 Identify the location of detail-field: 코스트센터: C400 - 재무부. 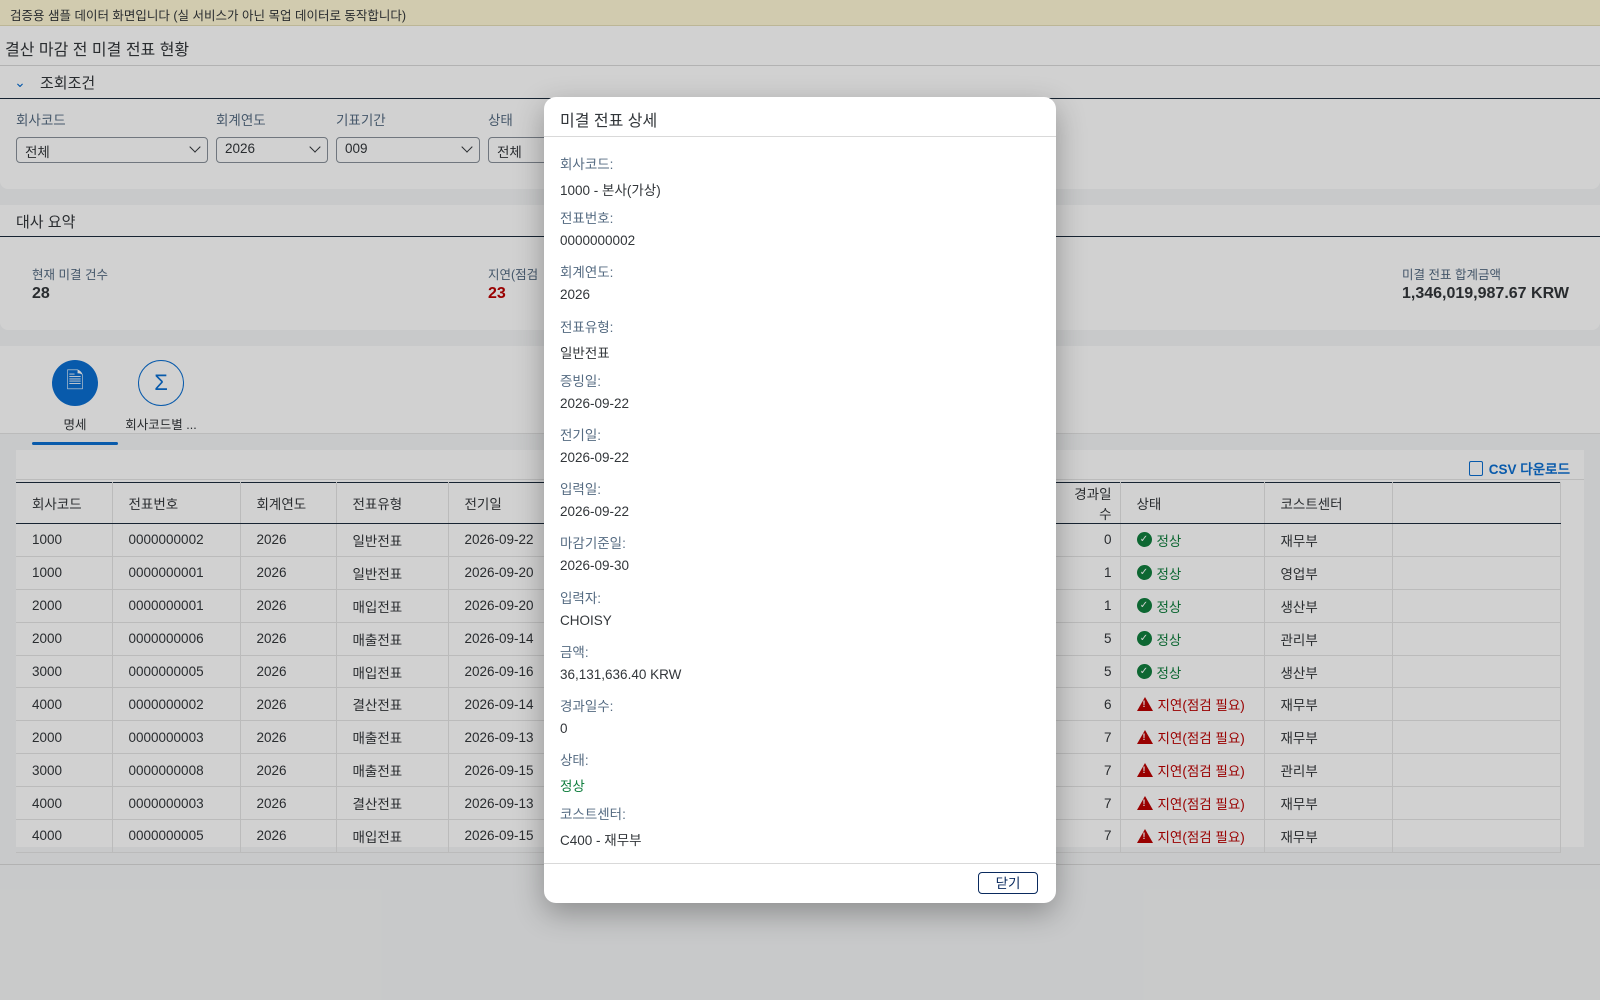
(800, 830).